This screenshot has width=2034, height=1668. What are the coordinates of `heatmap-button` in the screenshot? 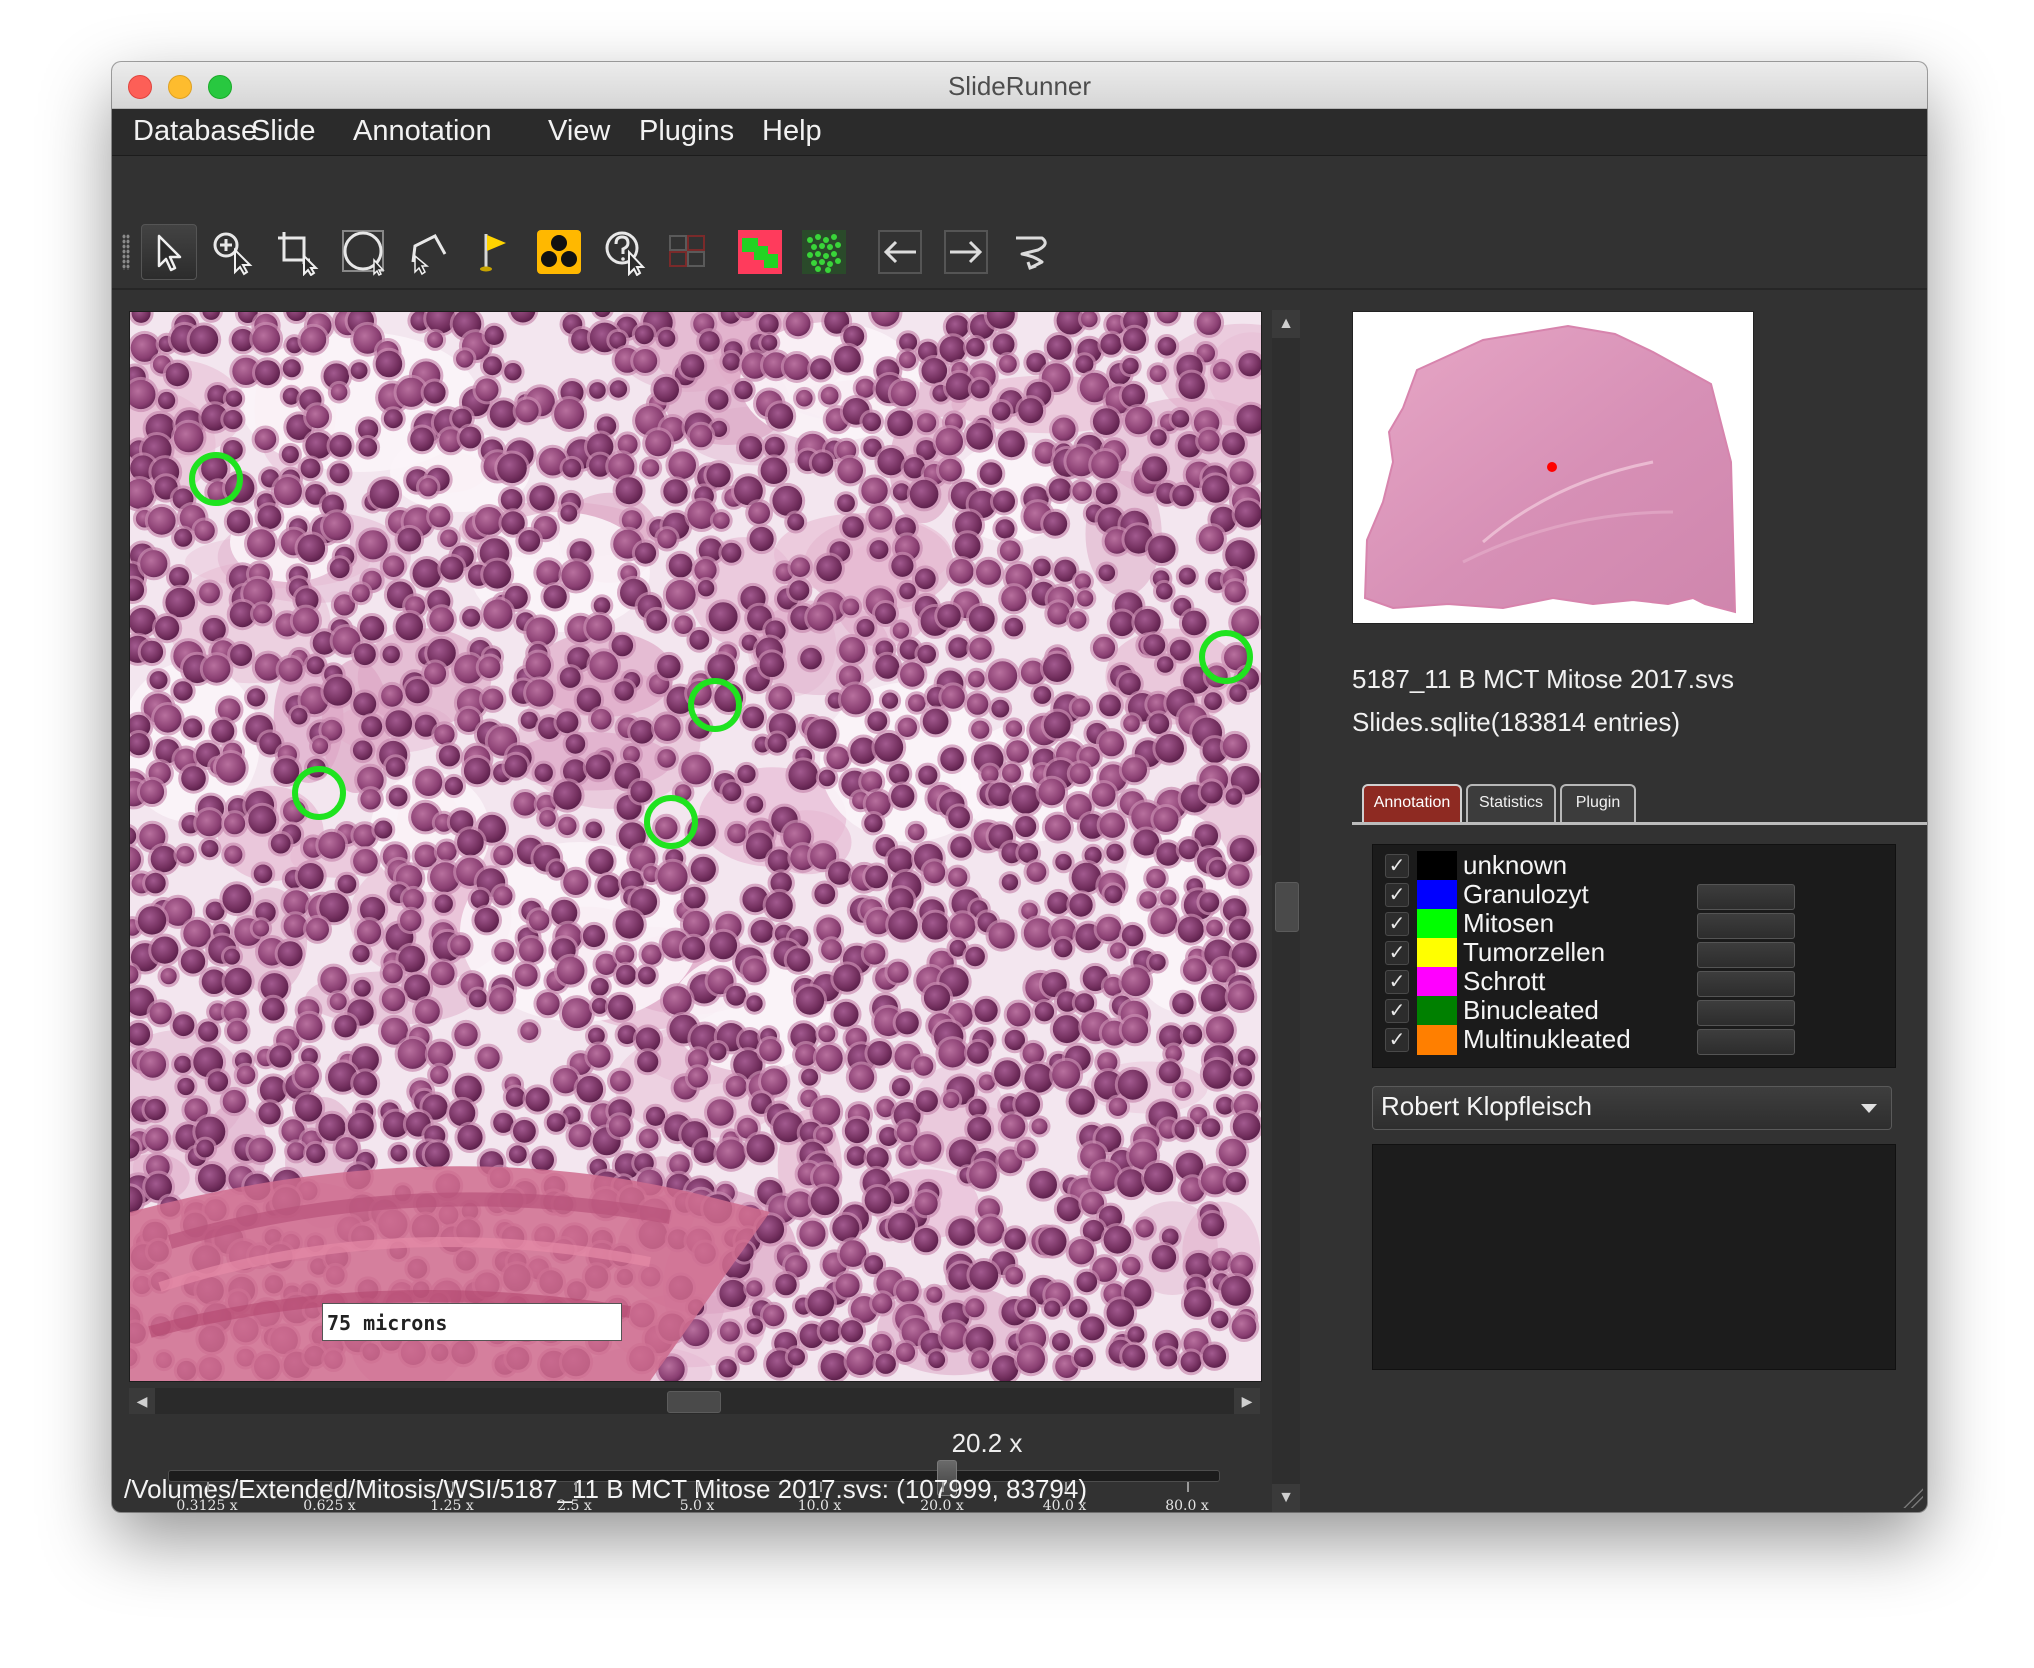 It's located at (824, 252).